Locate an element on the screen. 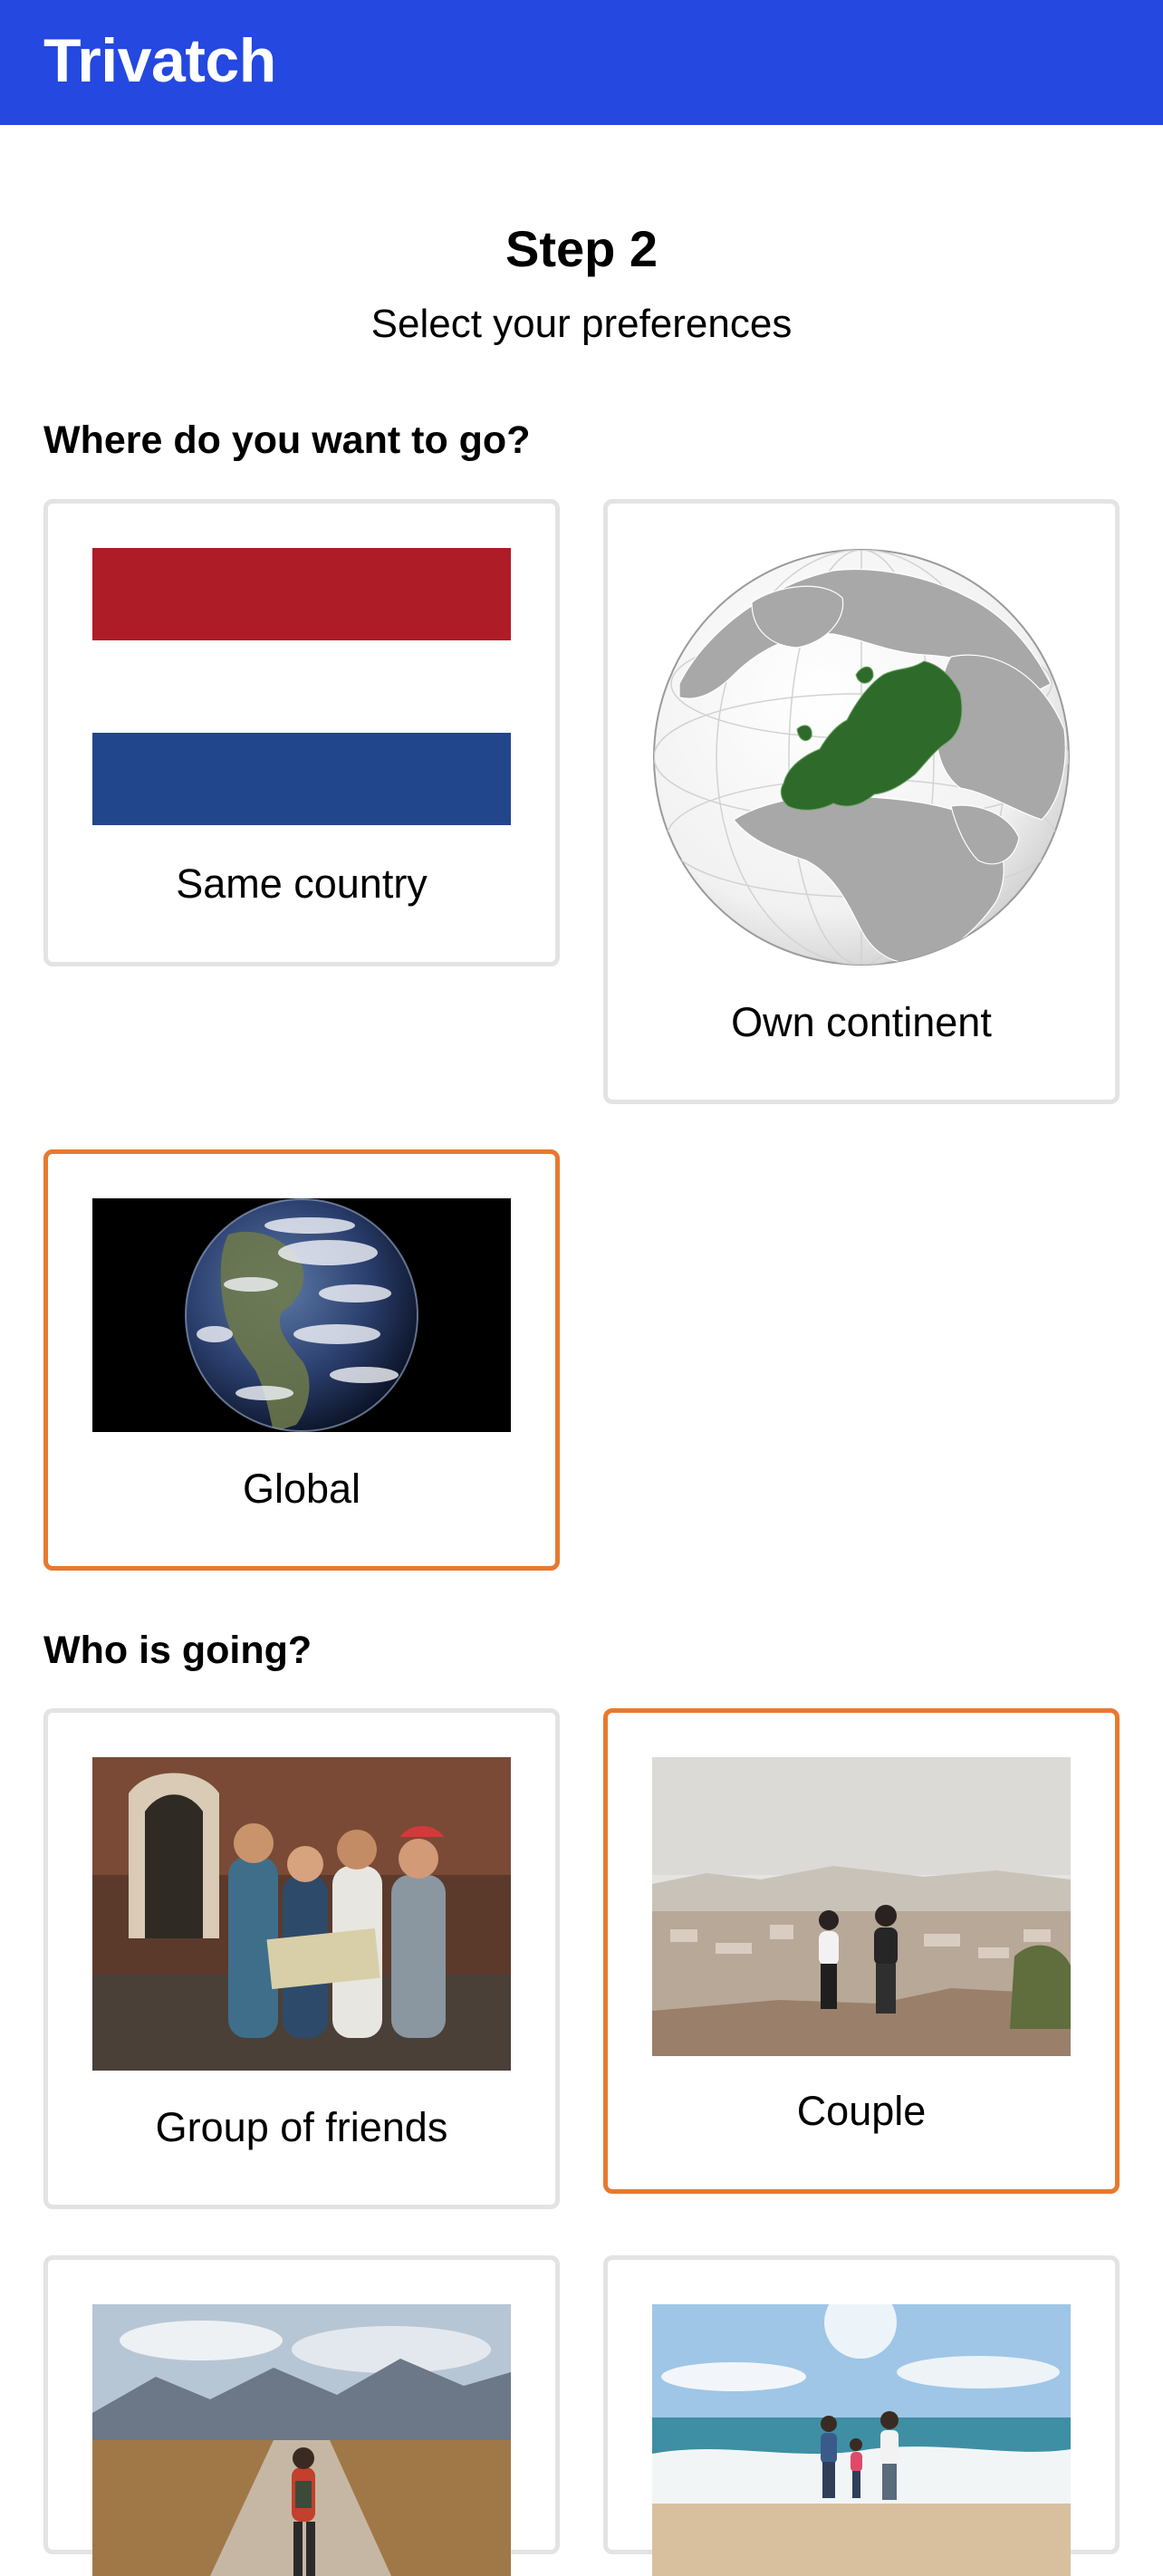 Image resolution: width=1163 pixels, height=2576 pixels. option-family is located at coordinates (861, 2415).